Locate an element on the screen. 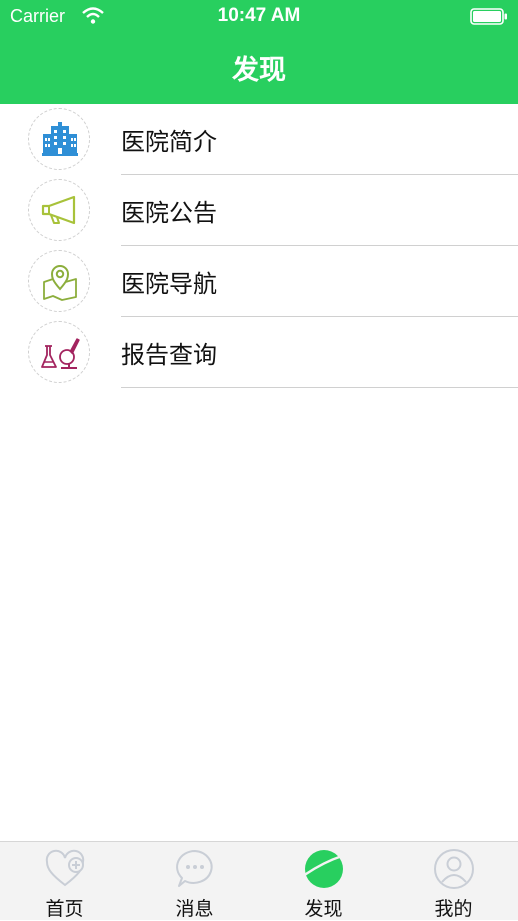  divider is located at coordinates (319, 387).